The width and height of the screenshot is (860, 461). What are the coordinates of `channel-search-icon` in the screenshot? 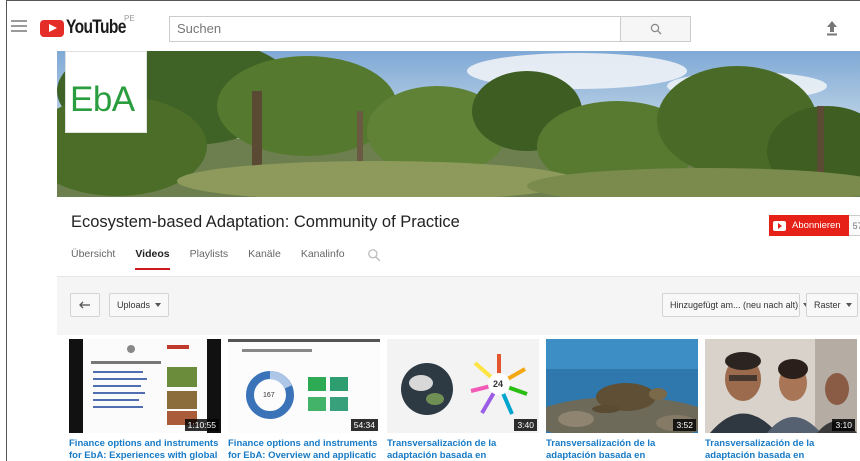 It's located at (374, 255).